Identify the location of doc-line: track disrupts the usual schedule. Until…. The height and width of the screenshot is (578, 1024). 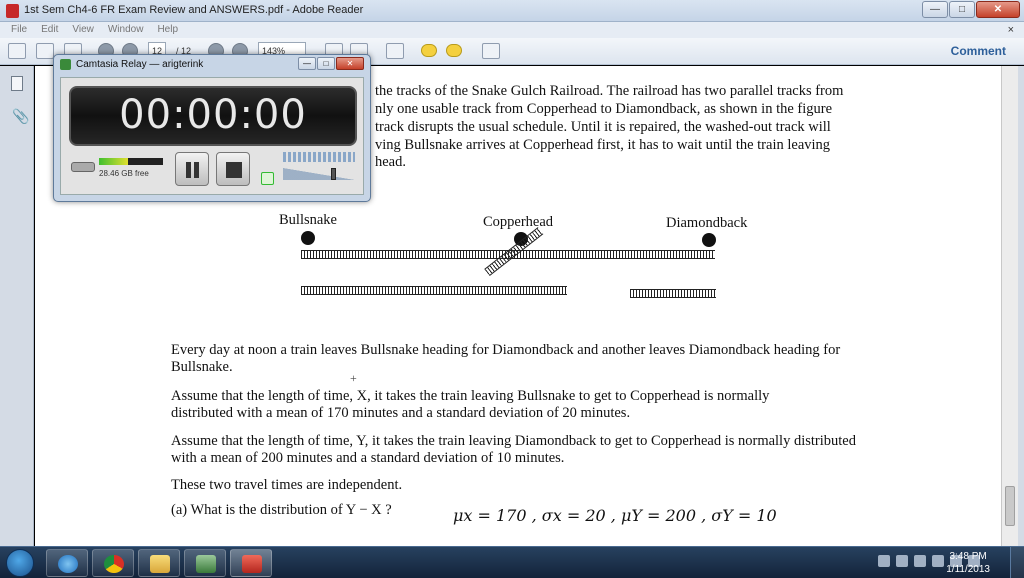
(603, 127).